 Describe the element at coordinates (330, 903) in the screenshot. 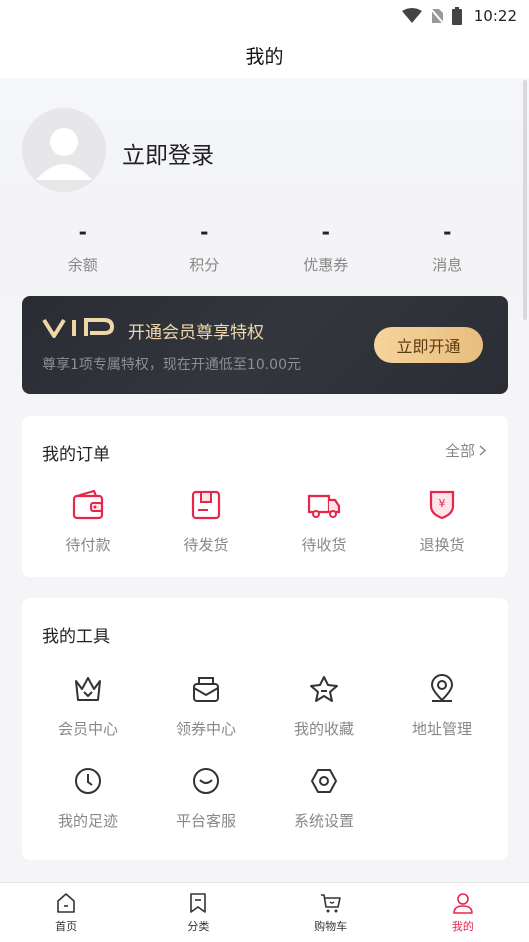

I see `cart-icon` at that location.